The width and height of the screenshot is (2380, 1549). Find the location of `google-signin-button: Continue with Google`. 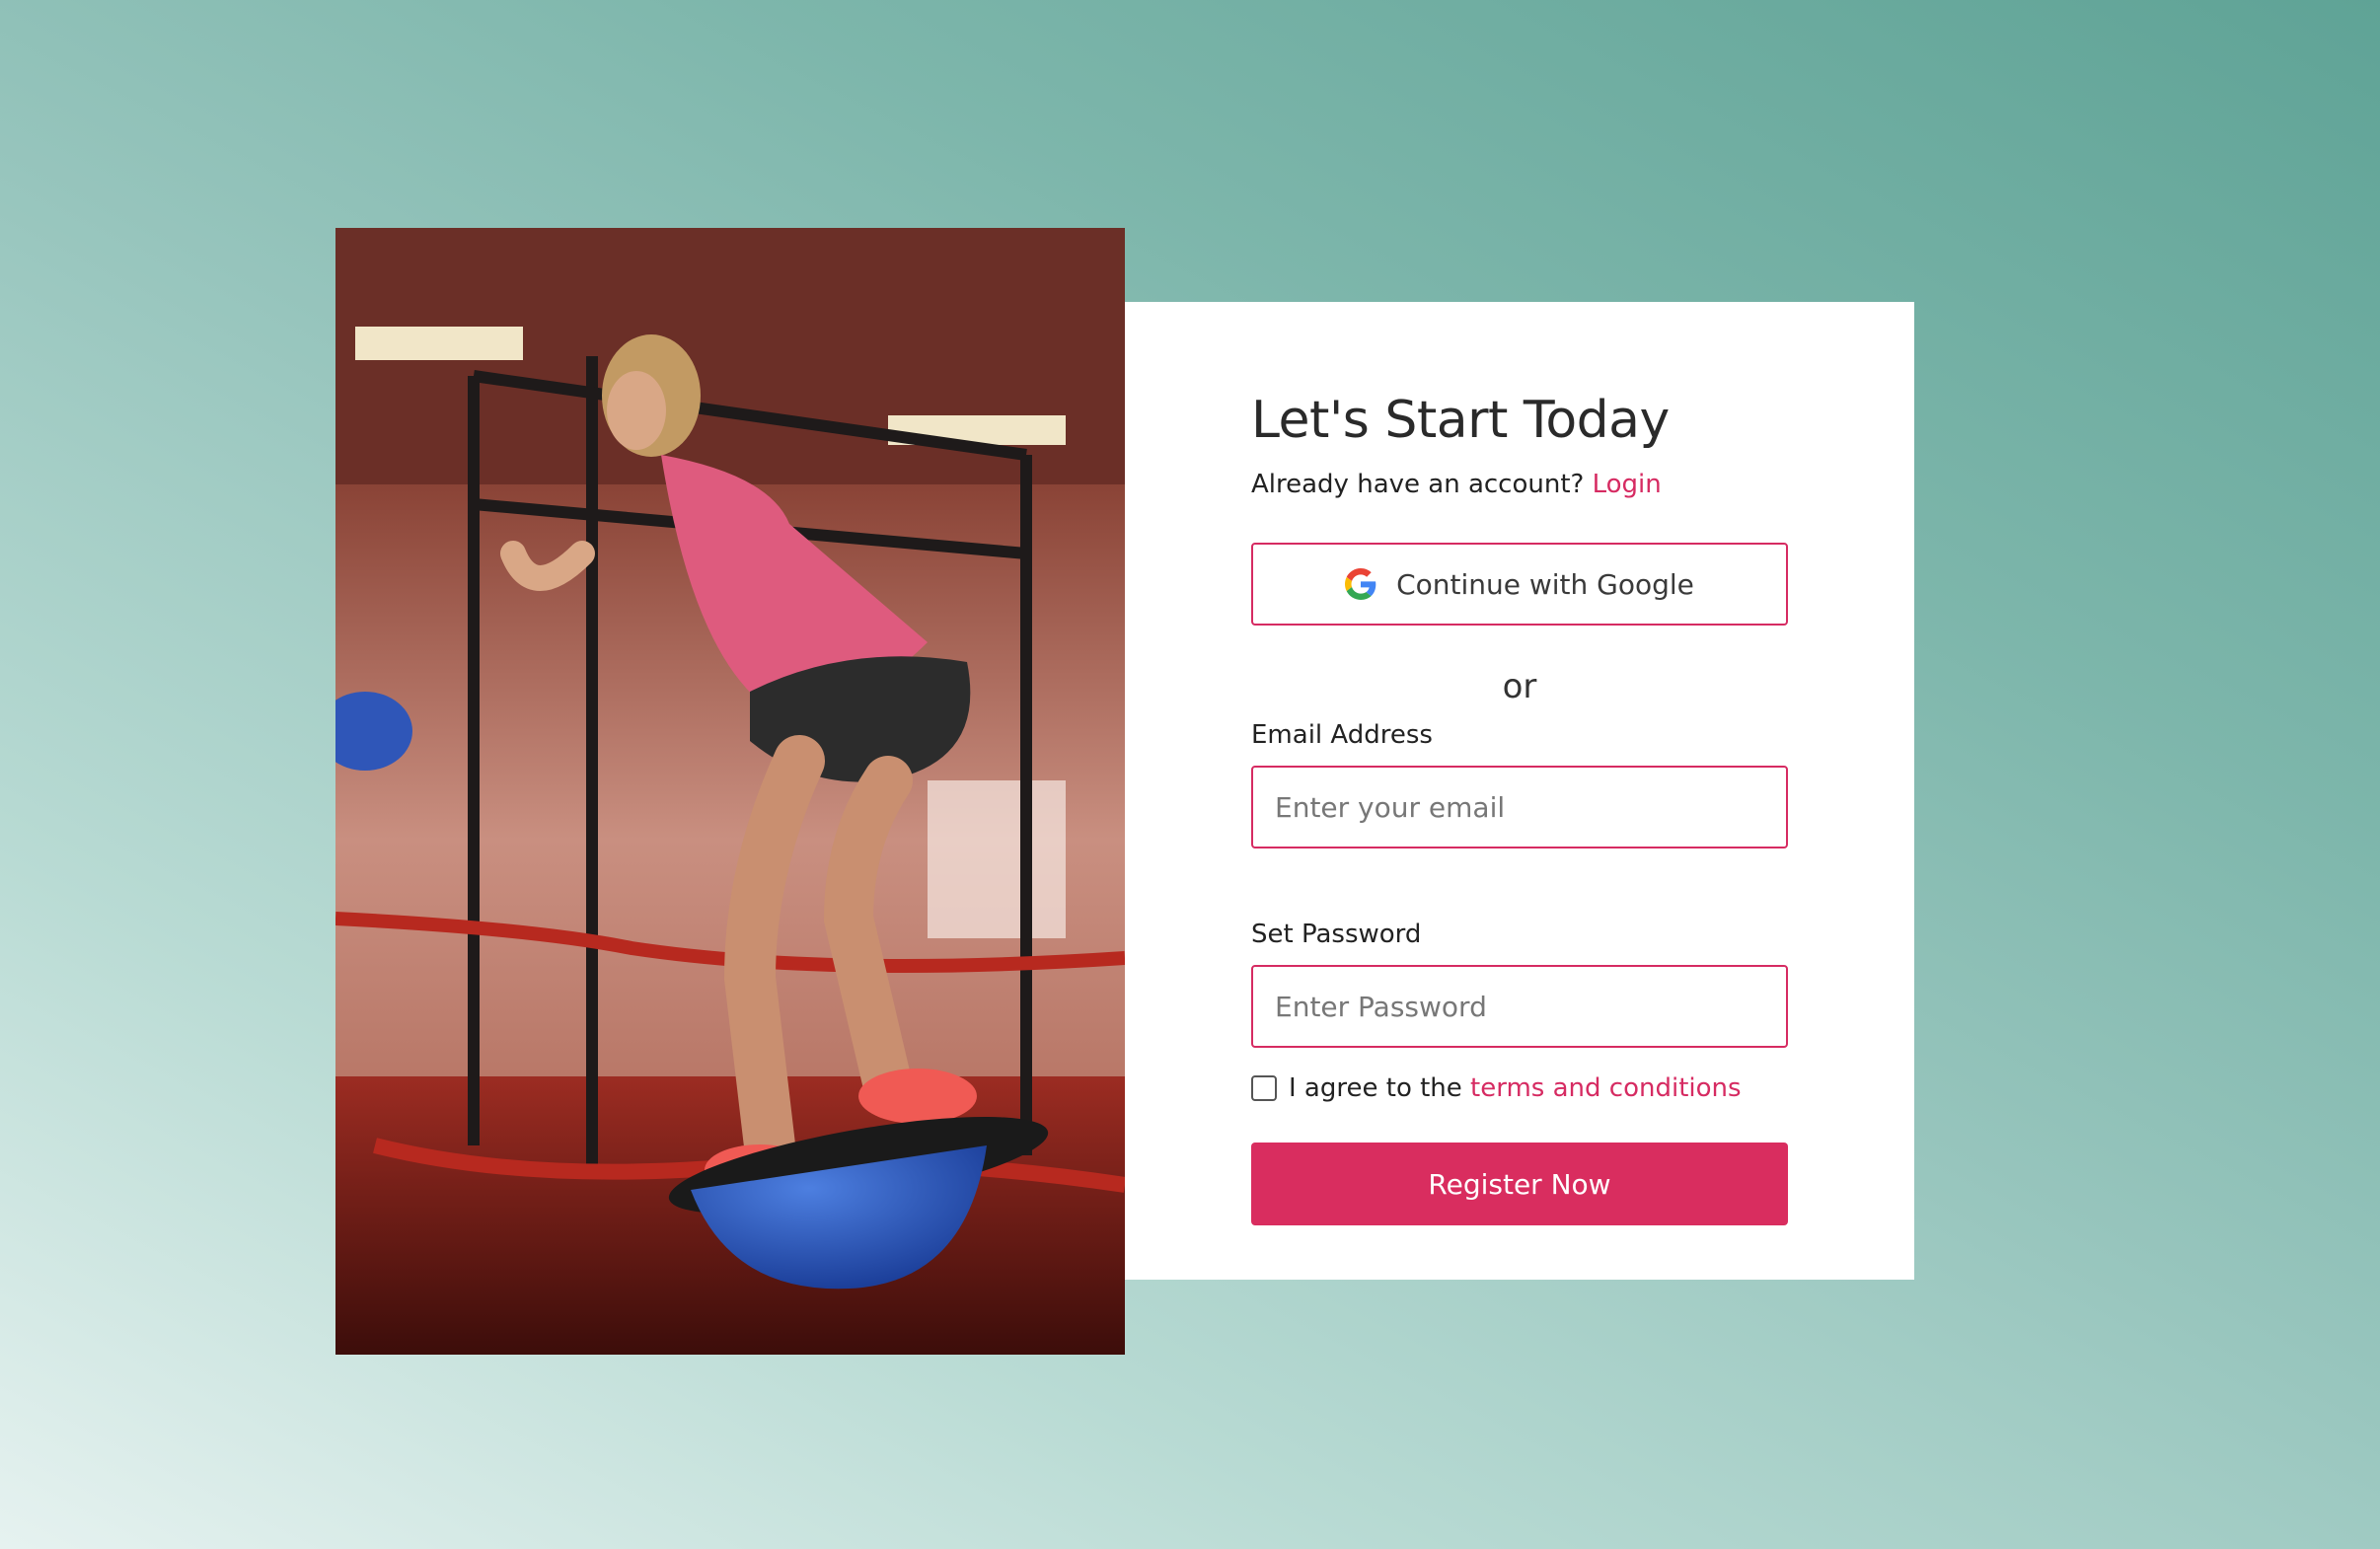

google-signin-button: Continue with Google is located at coordinates (1519, 584).